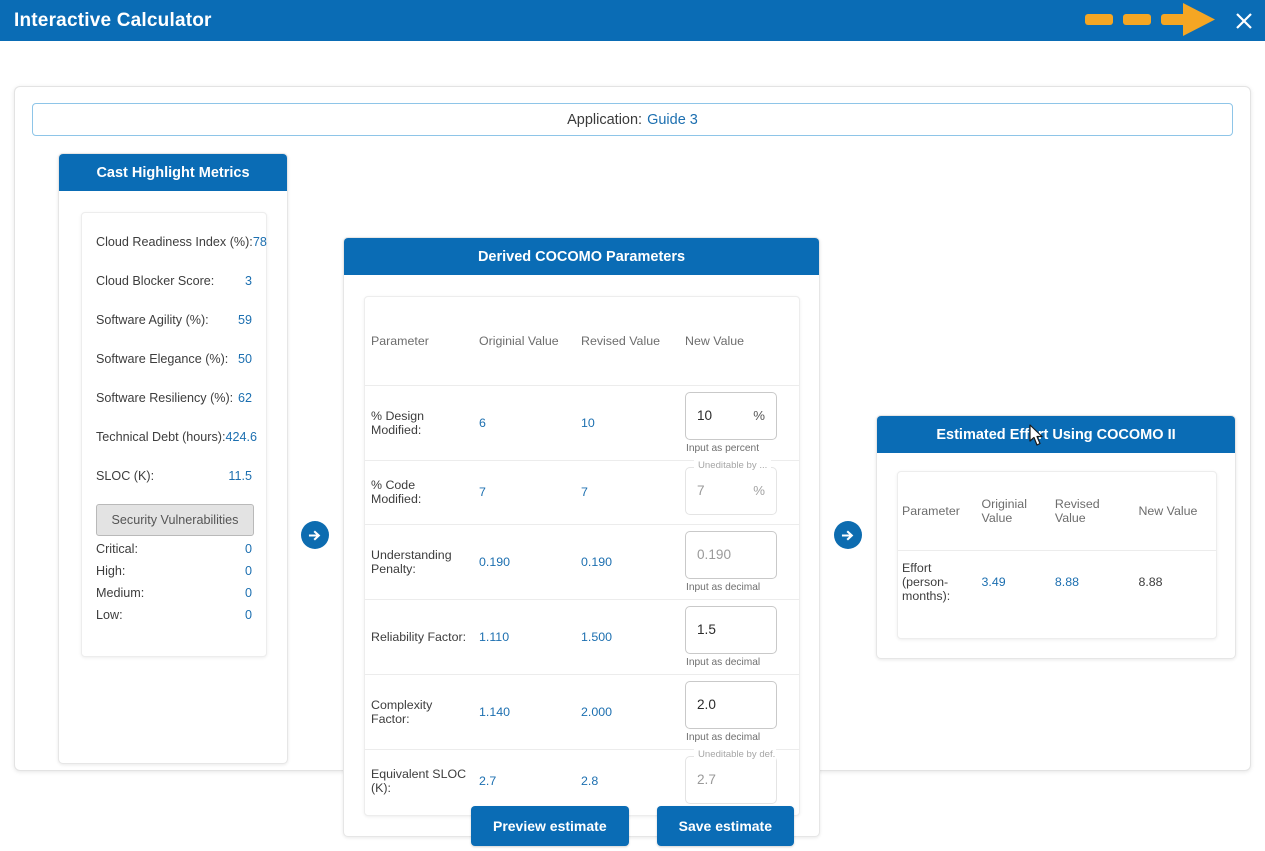  Describe the element at coordinates (706, 629) in the screenshot. I see `input-value: 1.5` at that location.